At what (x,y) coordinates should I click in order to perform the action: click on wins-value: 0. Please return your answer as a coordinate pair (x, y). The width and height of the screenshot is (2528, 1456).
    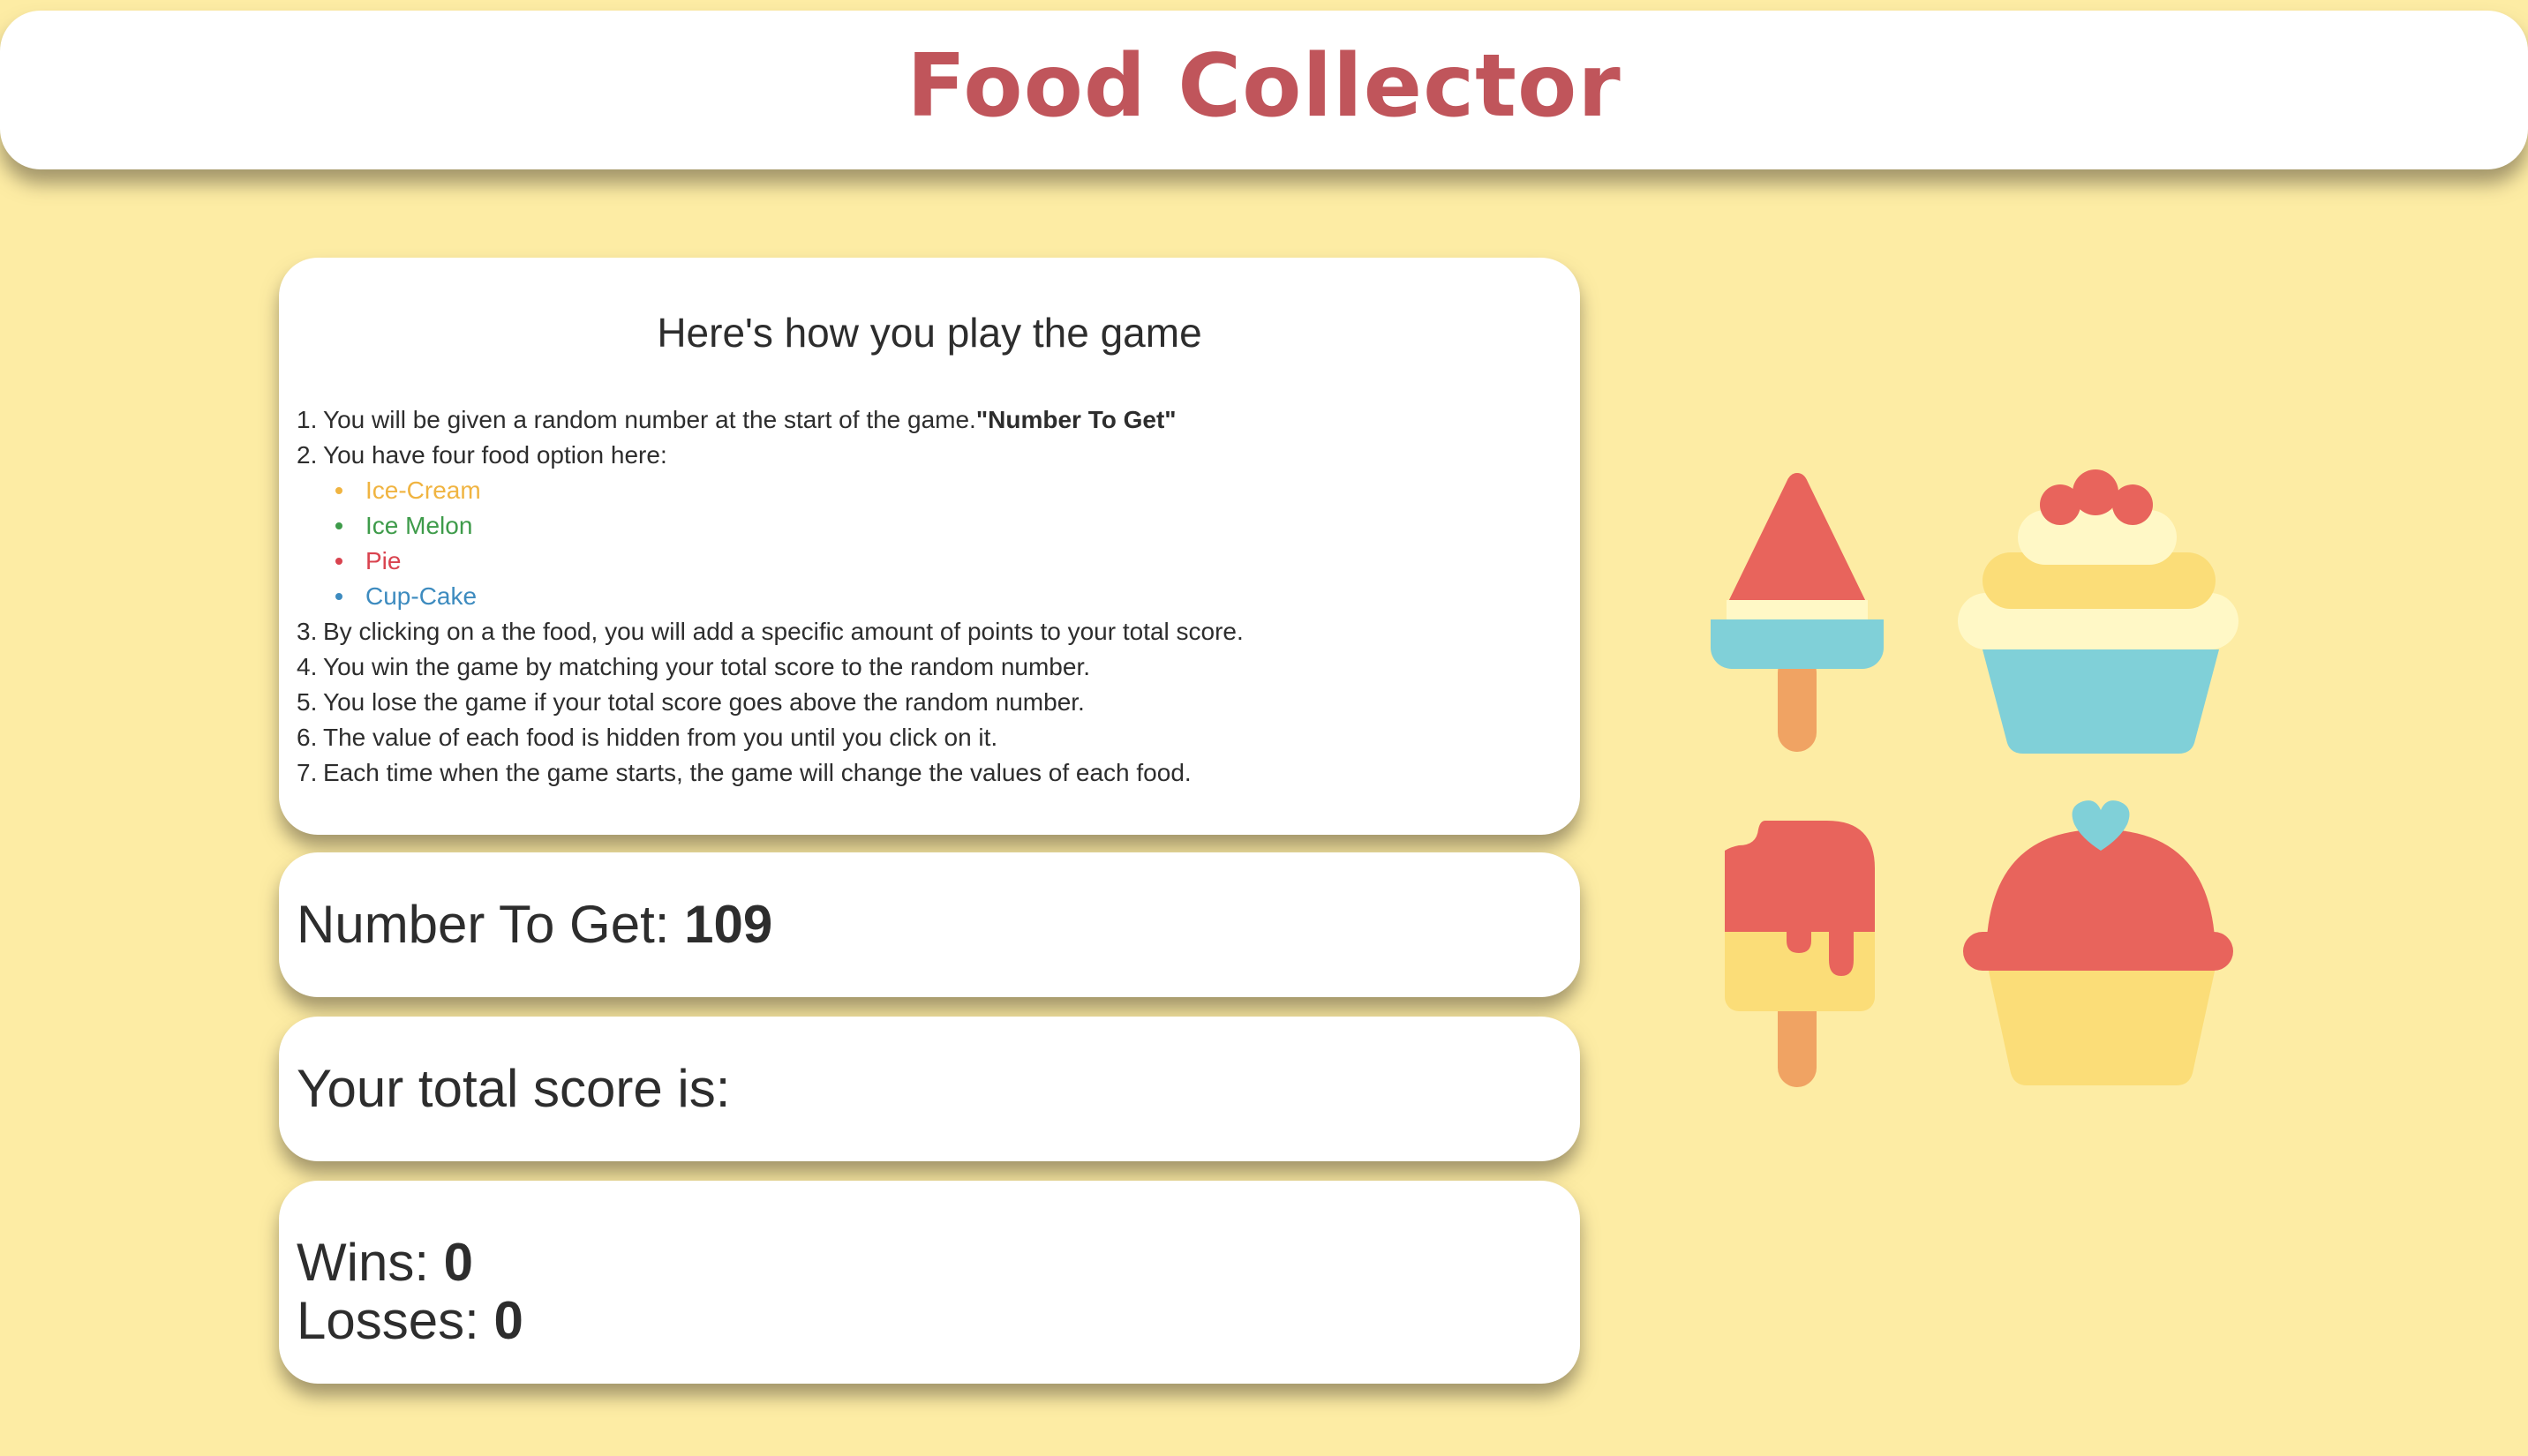
    Looking at the image, I should click on (458, 1262).